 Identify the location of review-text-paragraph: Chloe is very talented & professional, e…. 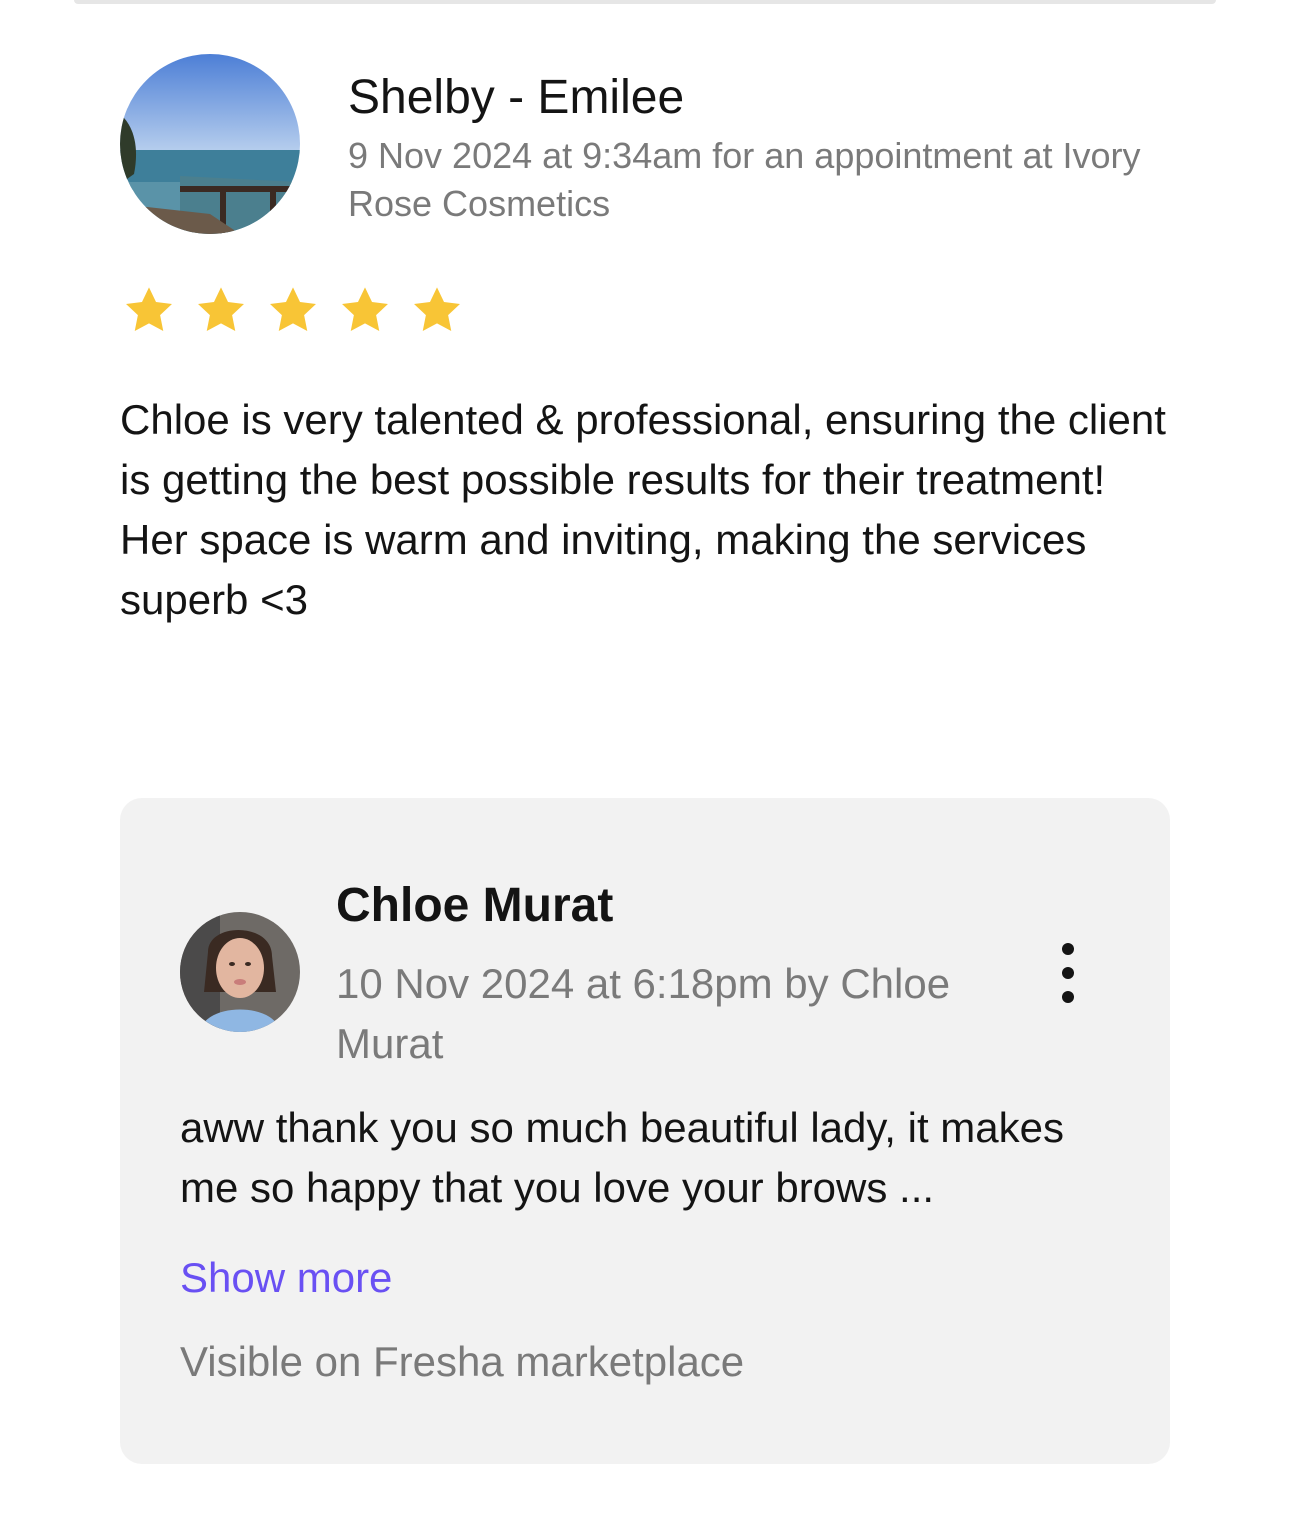
(643, 449).